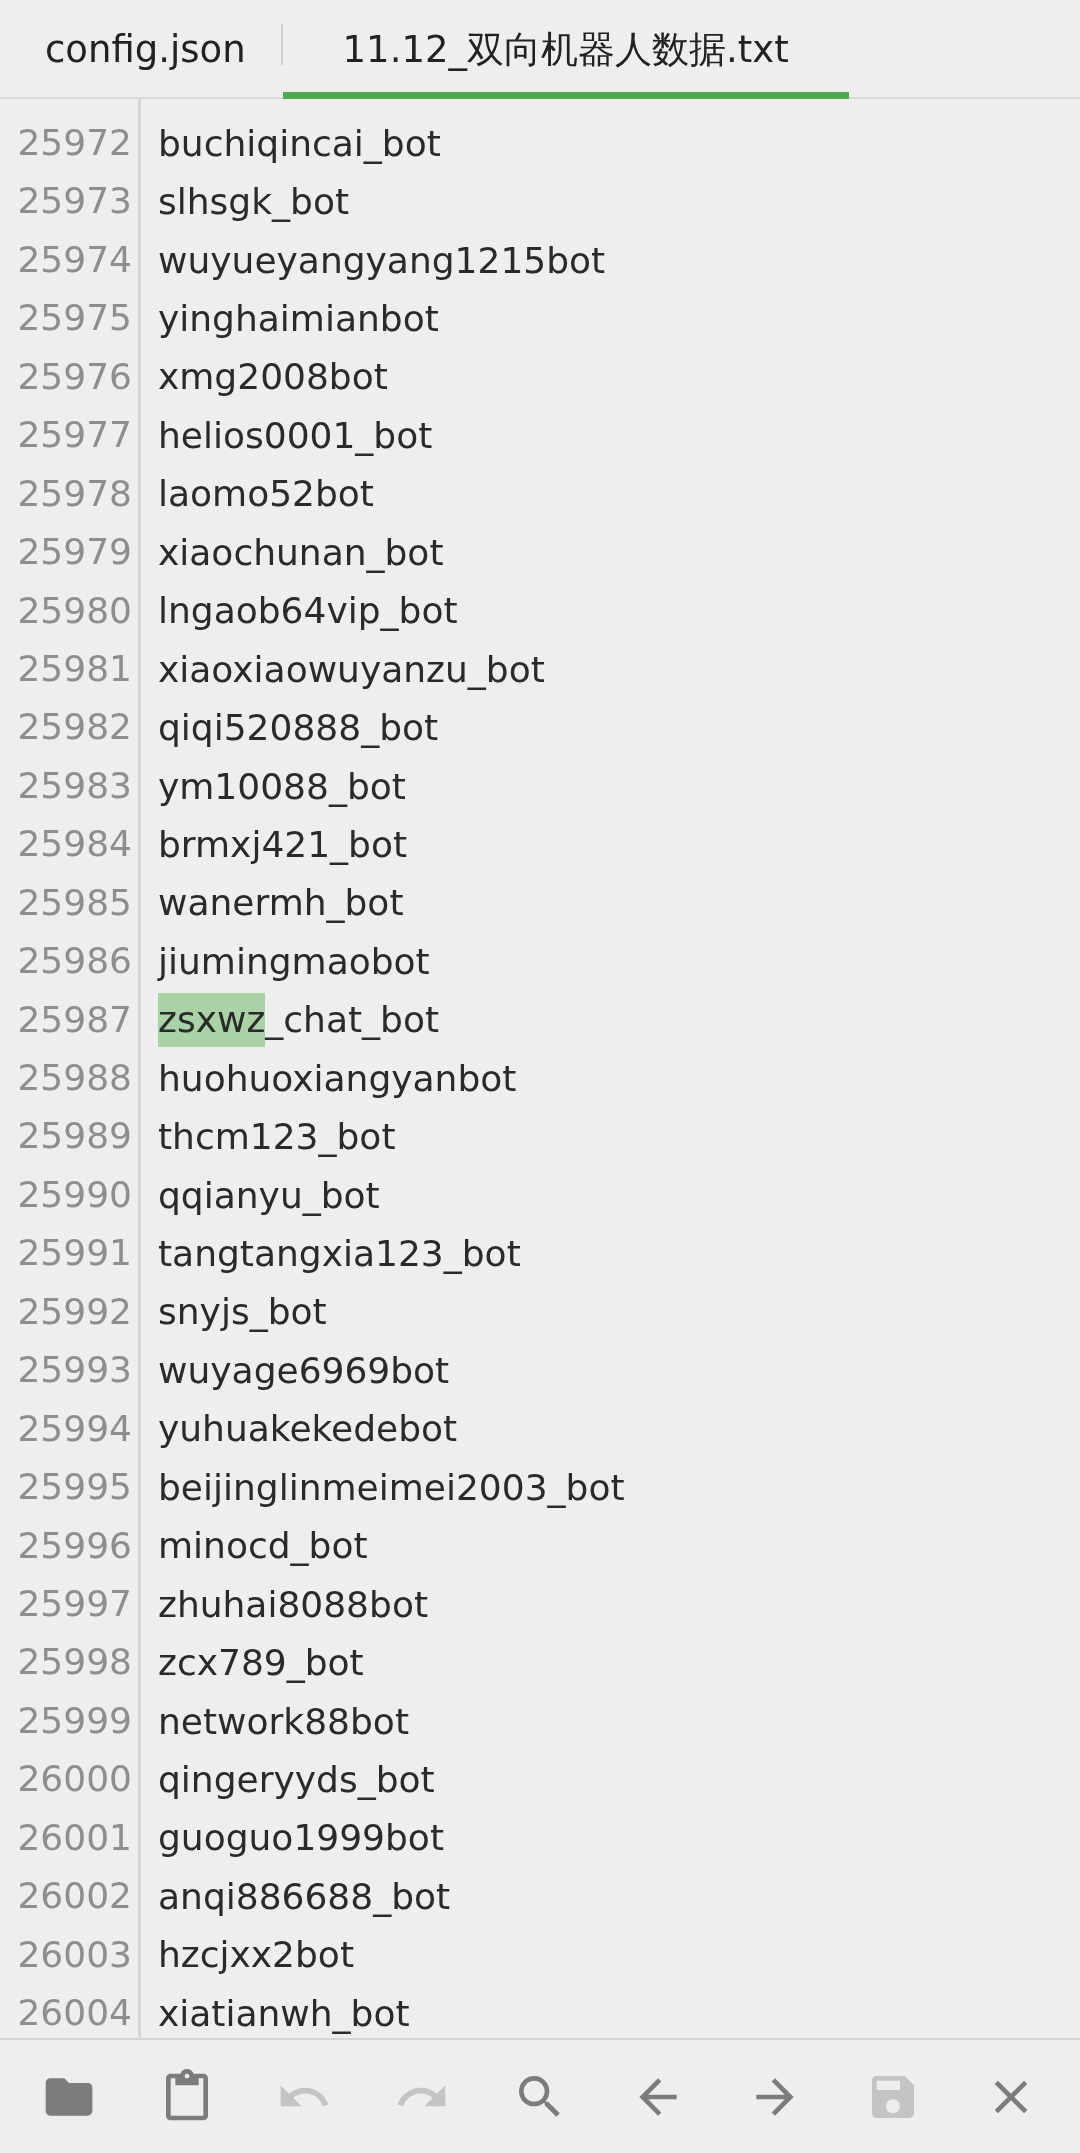 The height and width of the screenshot is (2153, 1080). What do you see at coordinates (74, 318) in the screenshot?
I see `line-number: 25975` at bounding box center [74, 318].